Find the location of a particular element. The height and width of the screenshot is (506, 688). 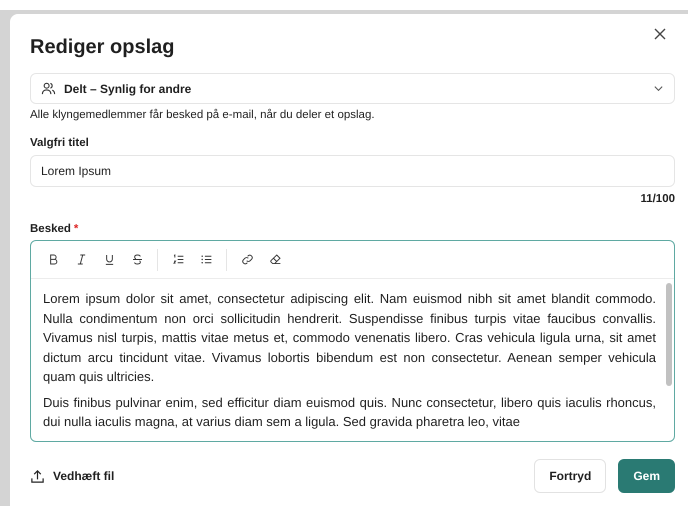

character-counter: 11/100 is located at coordinates (657, 199).